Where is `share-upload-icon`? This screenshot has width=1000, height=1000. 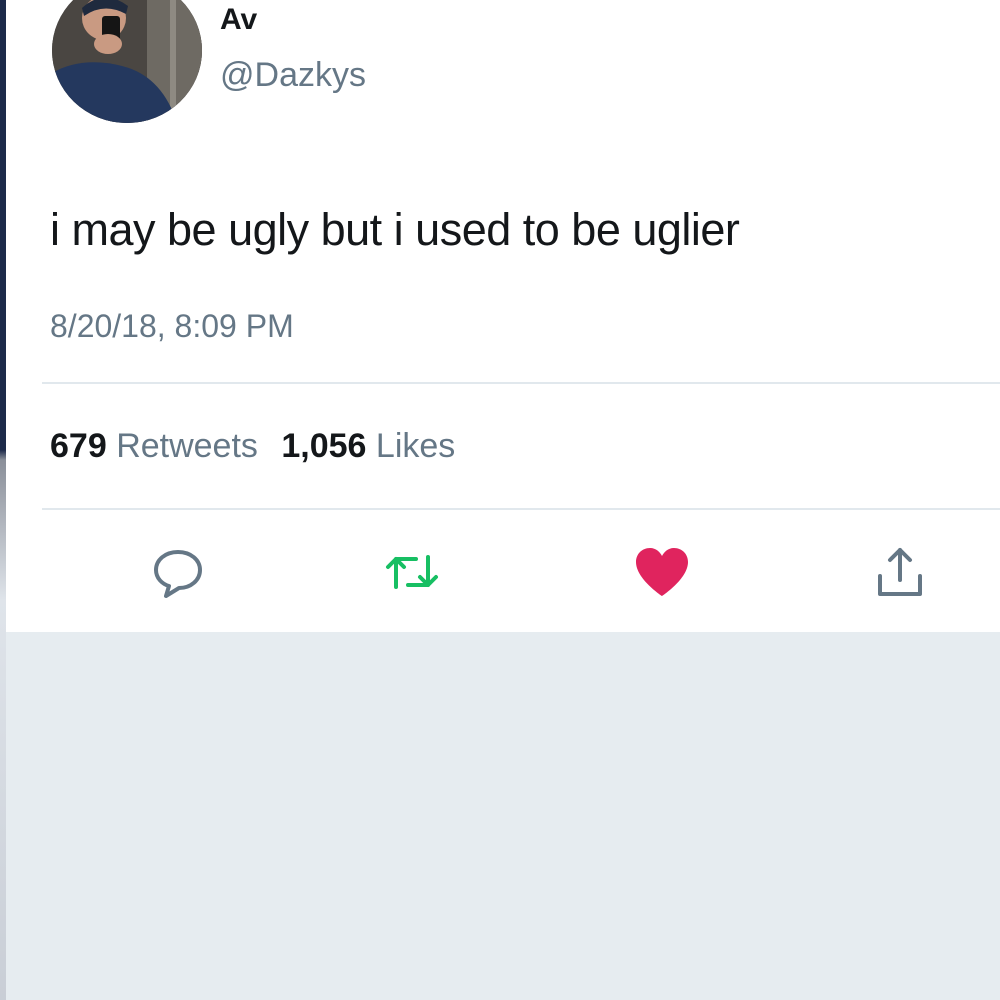 share-upload-icon is located at coordinates (900, 572).